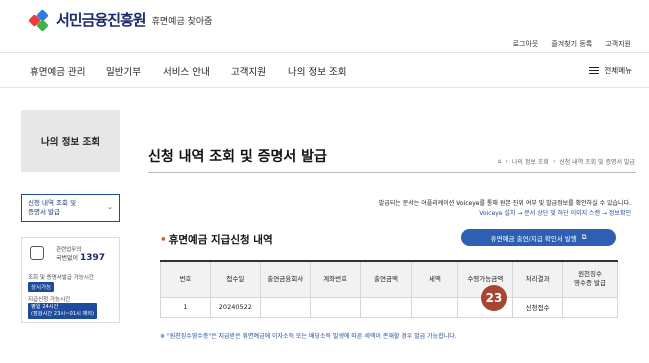  Describe the element at coordinates (185, 307) in the screenshot. I see `cell-number: 1` at that location.